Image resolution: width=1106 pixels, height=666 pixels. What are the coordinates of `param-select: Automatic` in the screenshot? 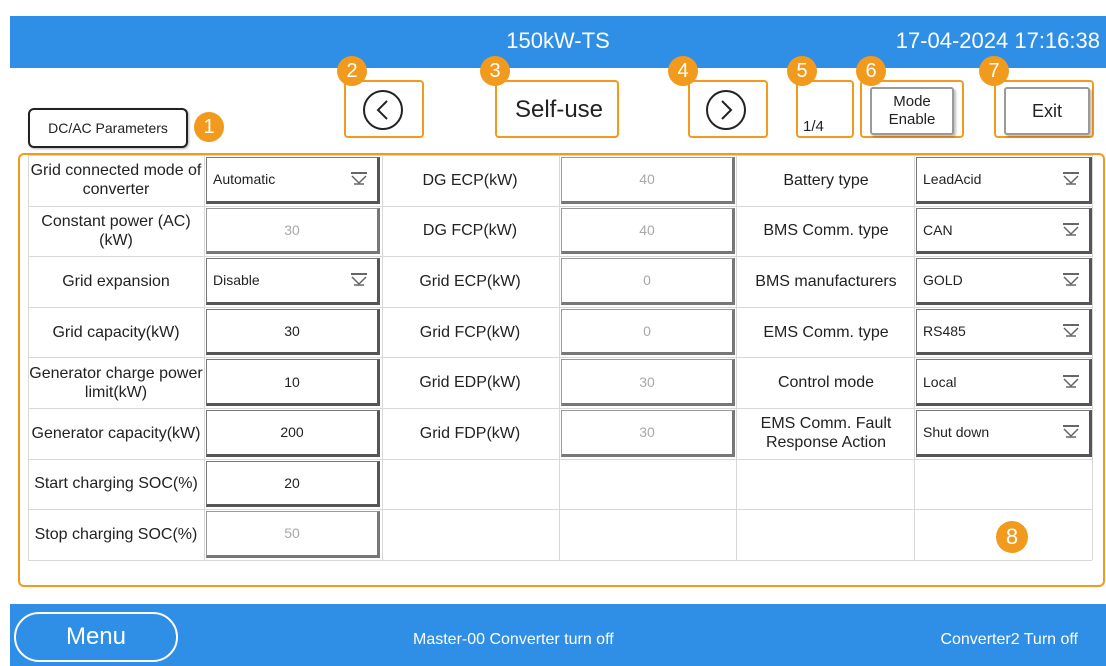 It's located at (293, 180).